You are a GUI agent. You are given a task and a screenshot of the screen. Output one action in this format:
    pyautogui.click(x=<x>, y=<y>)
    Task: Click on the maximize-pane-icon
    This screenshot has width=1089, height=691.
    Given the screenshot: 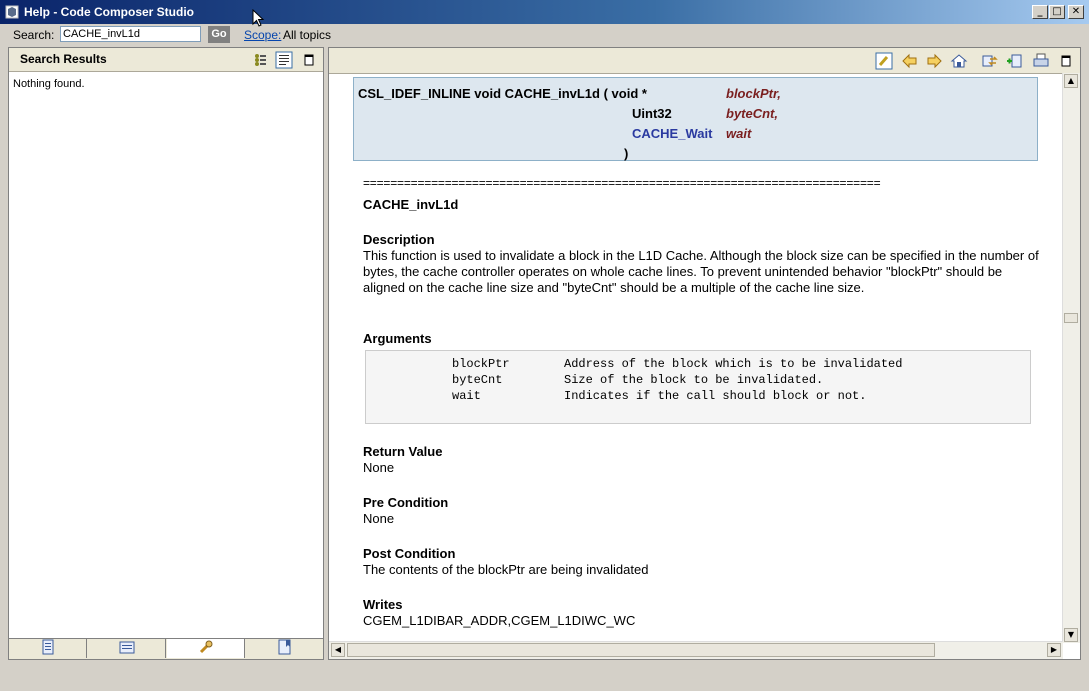 What is the action you would take?
    pyautogui.click(x=309, y=60)
    